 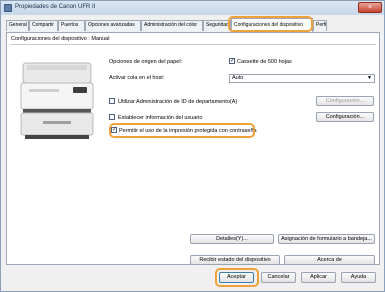 What do you see at coordinates (71, 25) in the screenshot?
I see `tab-ports: Puertos` at bounding box center [71, 25].